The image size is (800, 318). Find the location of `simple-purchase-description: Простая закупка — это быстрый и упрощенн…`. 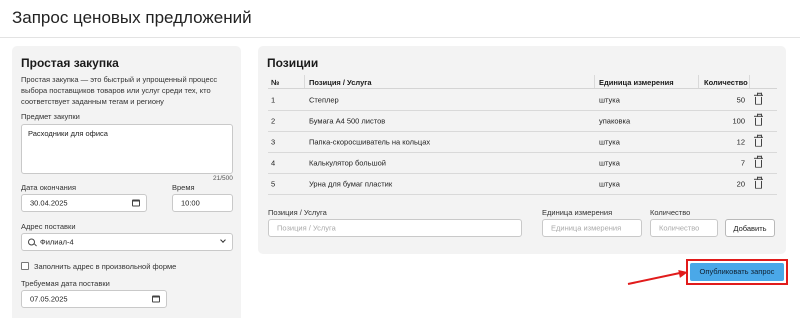

simple-purchase-description: Простая закупка — это быстрый и упрощенн… is located at coordinates (119, 90).